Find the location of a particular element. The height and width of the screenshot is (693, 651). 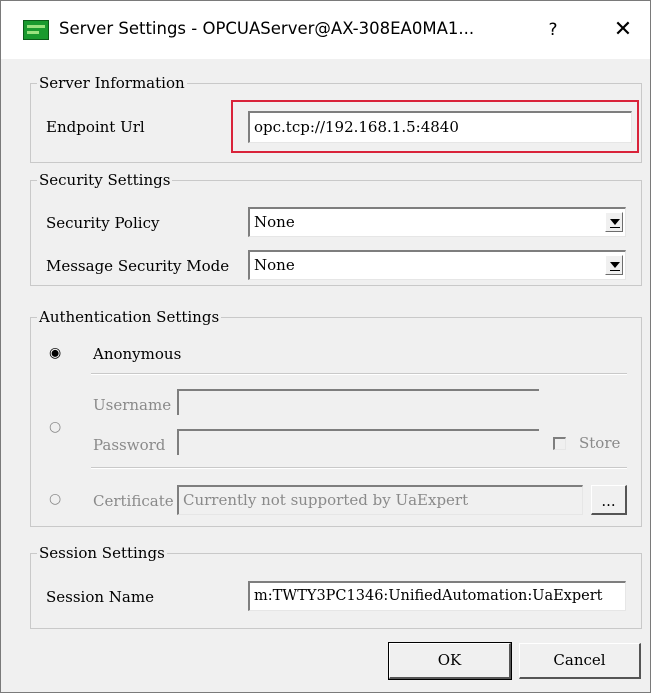

ok-button: OK is located at coordinates (450, 661).